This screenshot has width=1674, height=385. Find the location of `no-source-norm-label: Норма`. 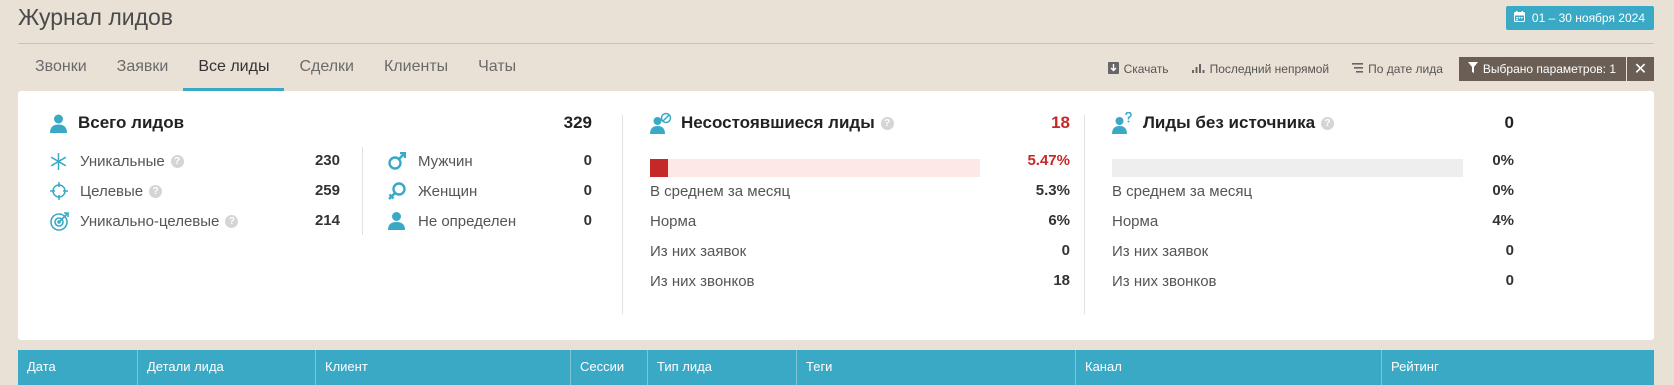

no-source-norm-label: Норма is located at coordinates (1135, 221).